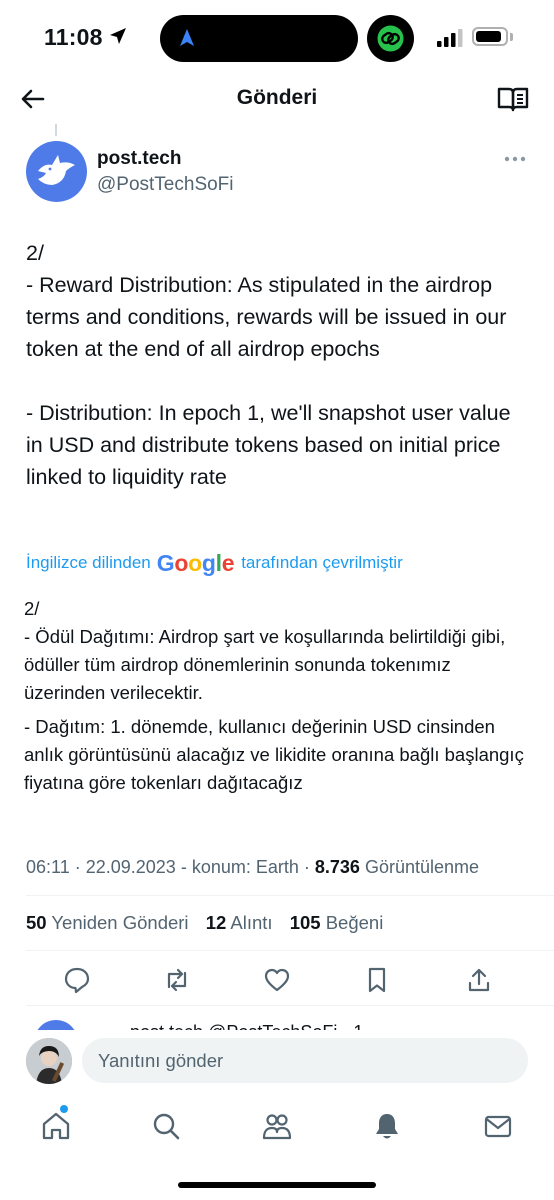 Image resolution: width=554 pixels, height=1200 pixels. I want to click on battery-icon, so click(490, 36).